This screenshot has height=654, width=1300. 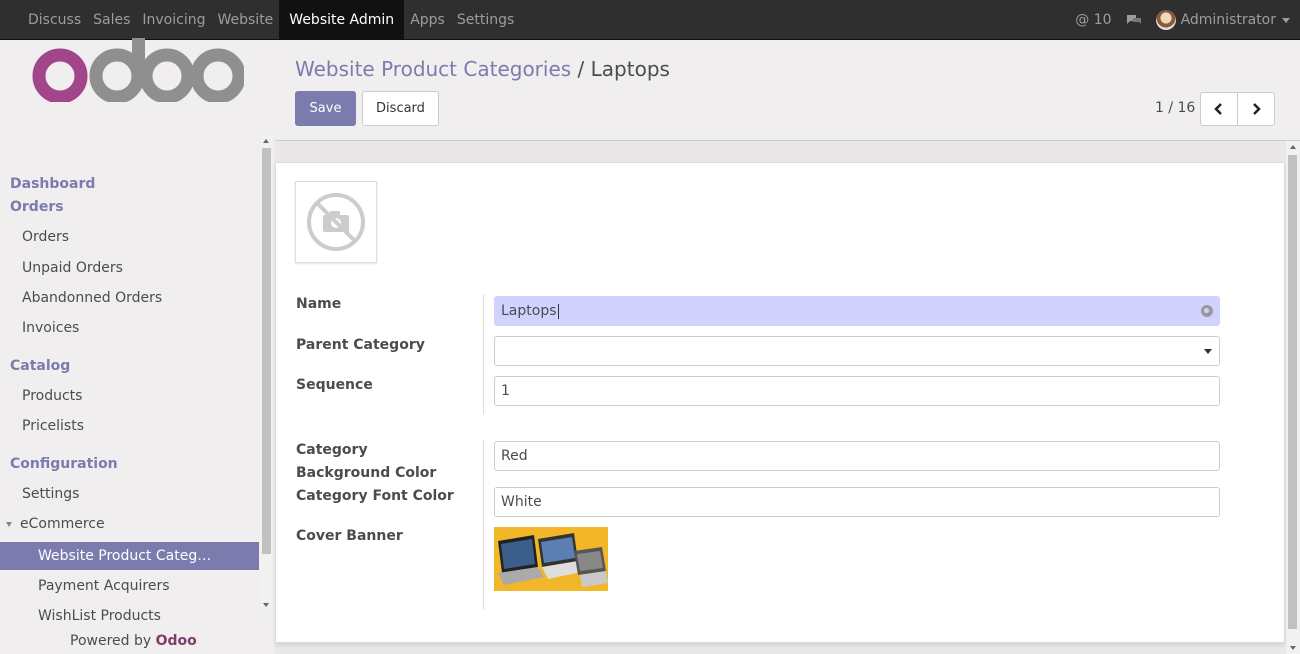 What do you see at coordinates (334, 385) in the screenshot?
I see `sequence-label: Sequence` at bounding box center [334, 385].